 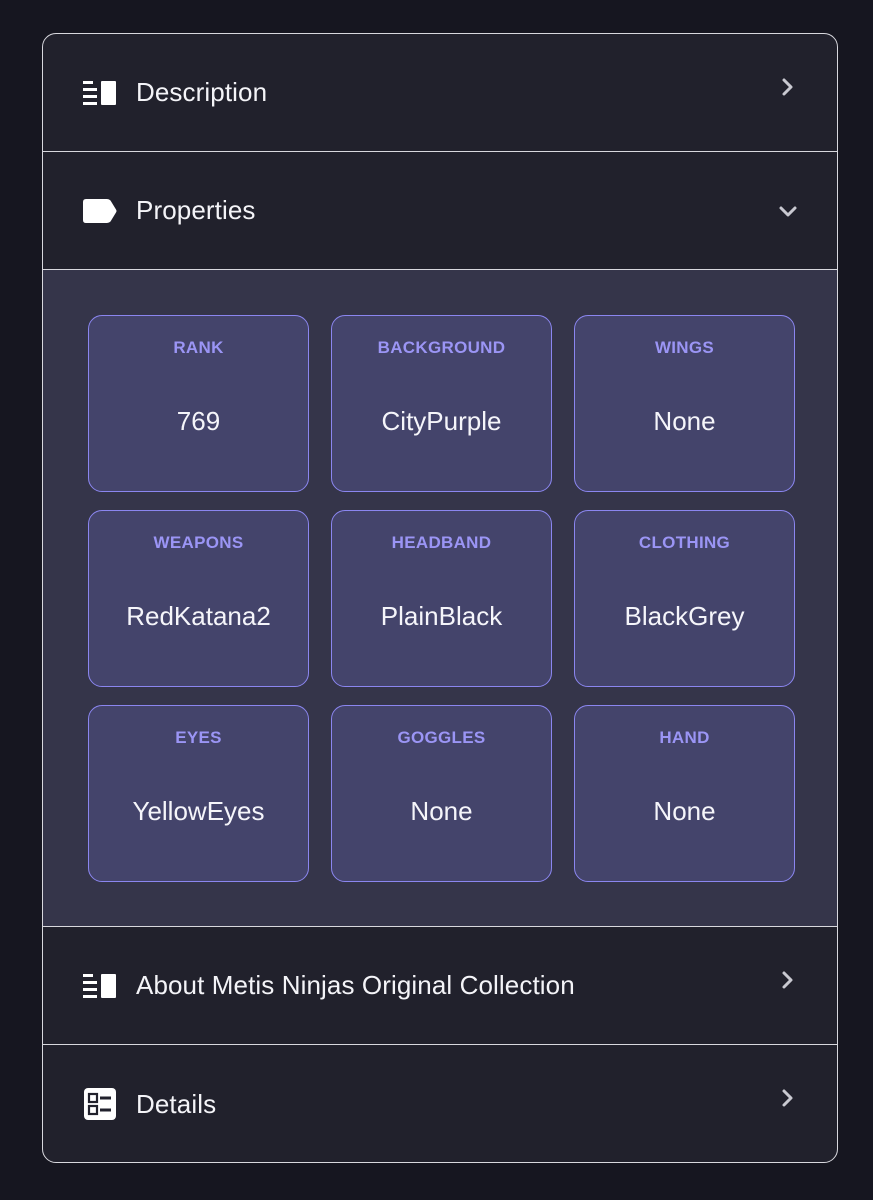 What do you see at coordinates (788, 211) in the screenshot?
I see `chevron-down-icon` at bounding box center [788, 211].